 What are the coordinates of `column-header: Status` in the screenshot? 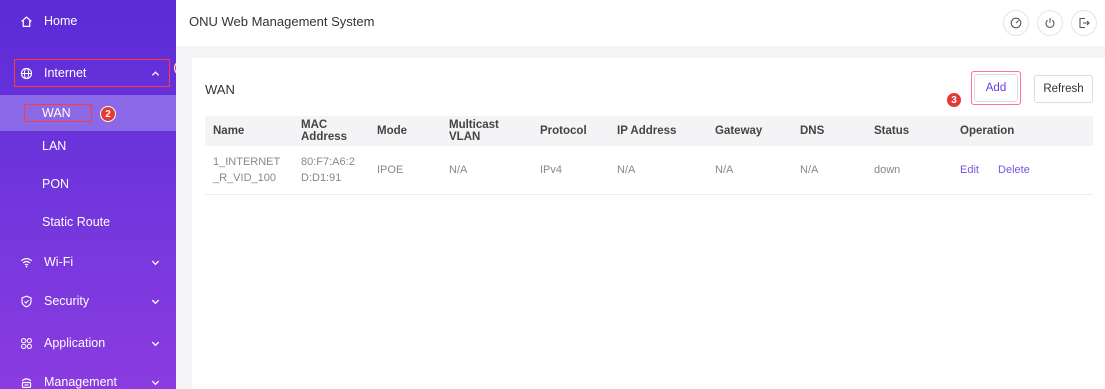 It's located at (909, 131).